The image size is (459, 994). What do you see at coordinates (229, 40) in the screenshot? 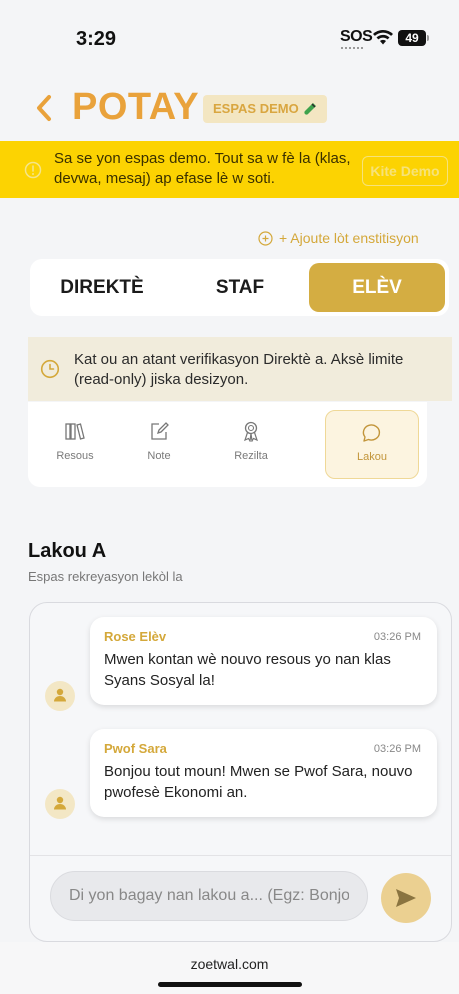
I see `status-bar: 3:29 SOS 49` at bounding box center [229, 40].